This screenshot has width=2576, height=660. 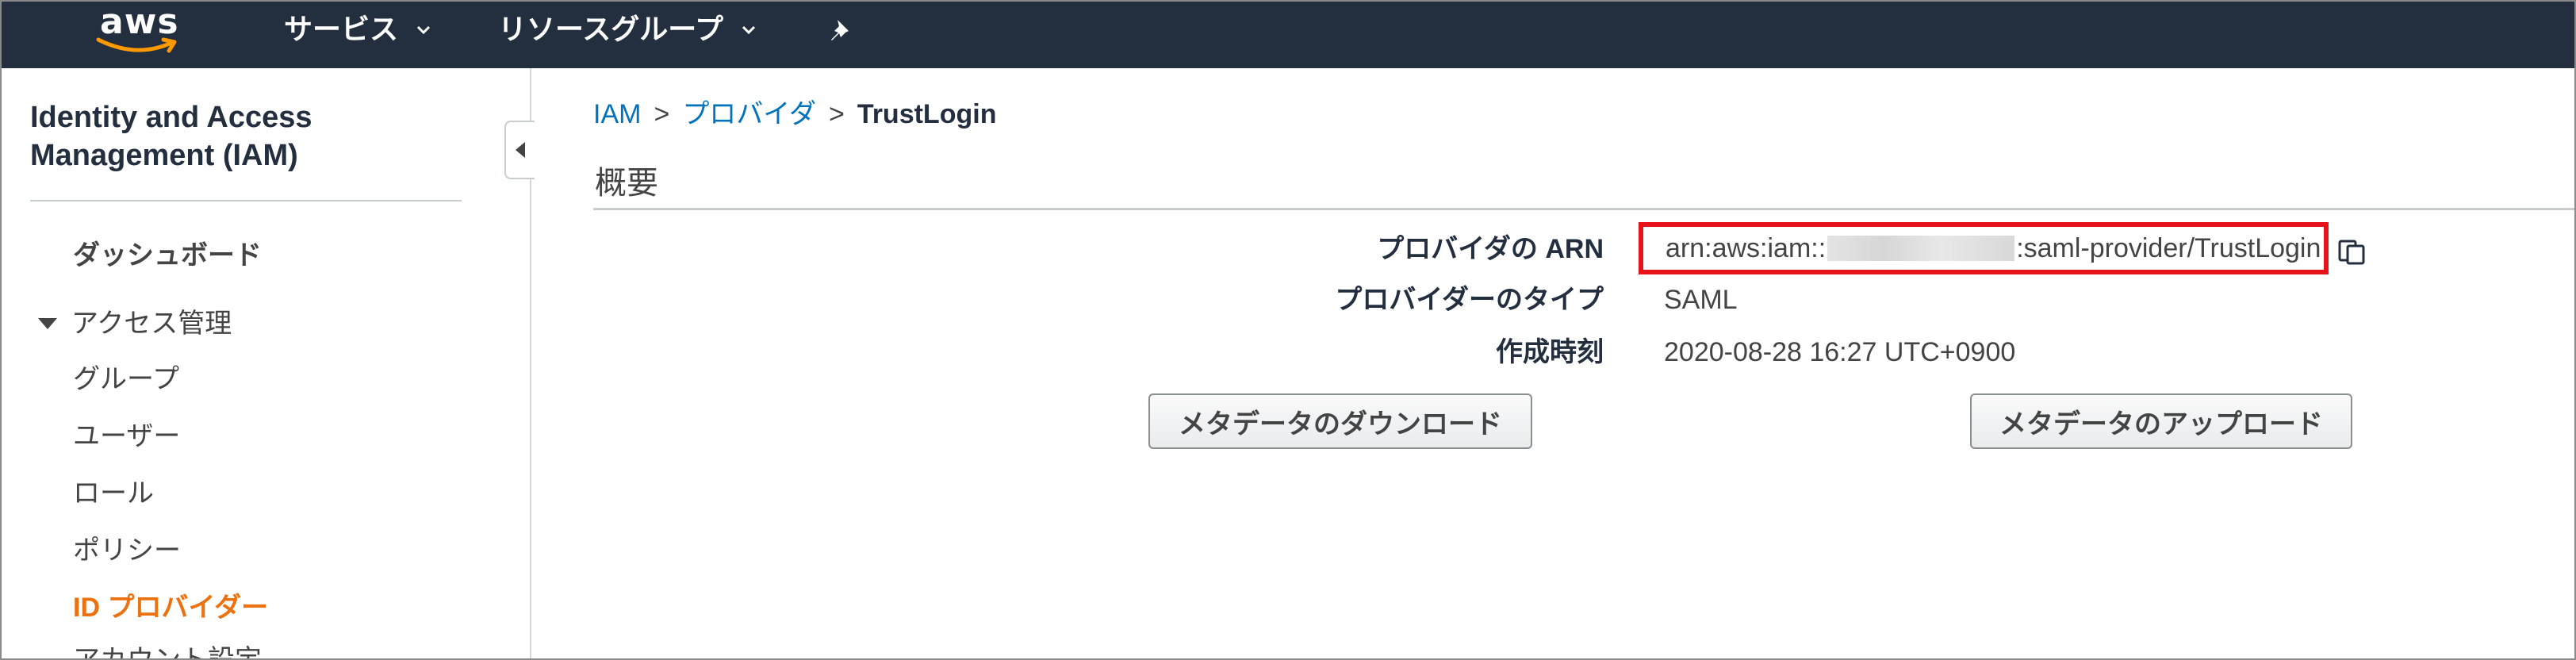 What do you see at coordinates (1550, 352) in the screenshot?
I see `creation-time-label: 作成時刻` at bounding box center [1550, 352].